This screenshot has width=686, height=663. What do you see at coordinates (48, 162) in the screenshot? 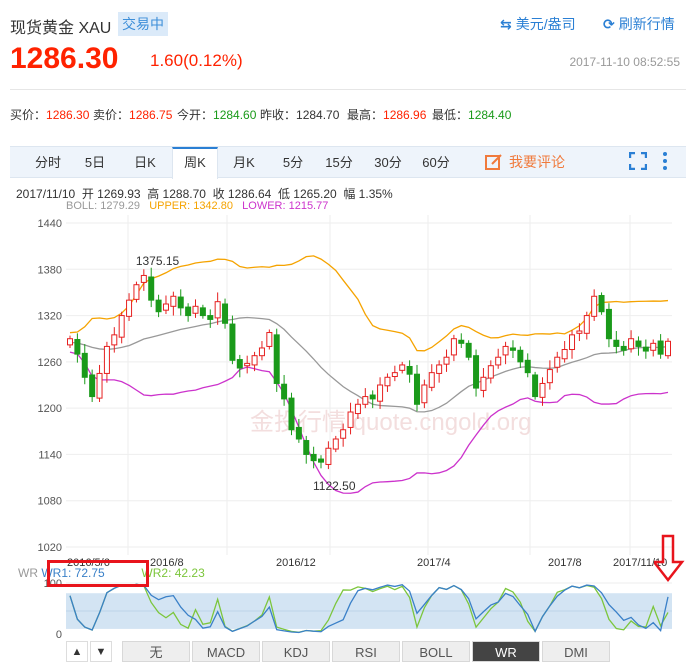
I see `tab-0: 分时` at bounding box center [48, 162].